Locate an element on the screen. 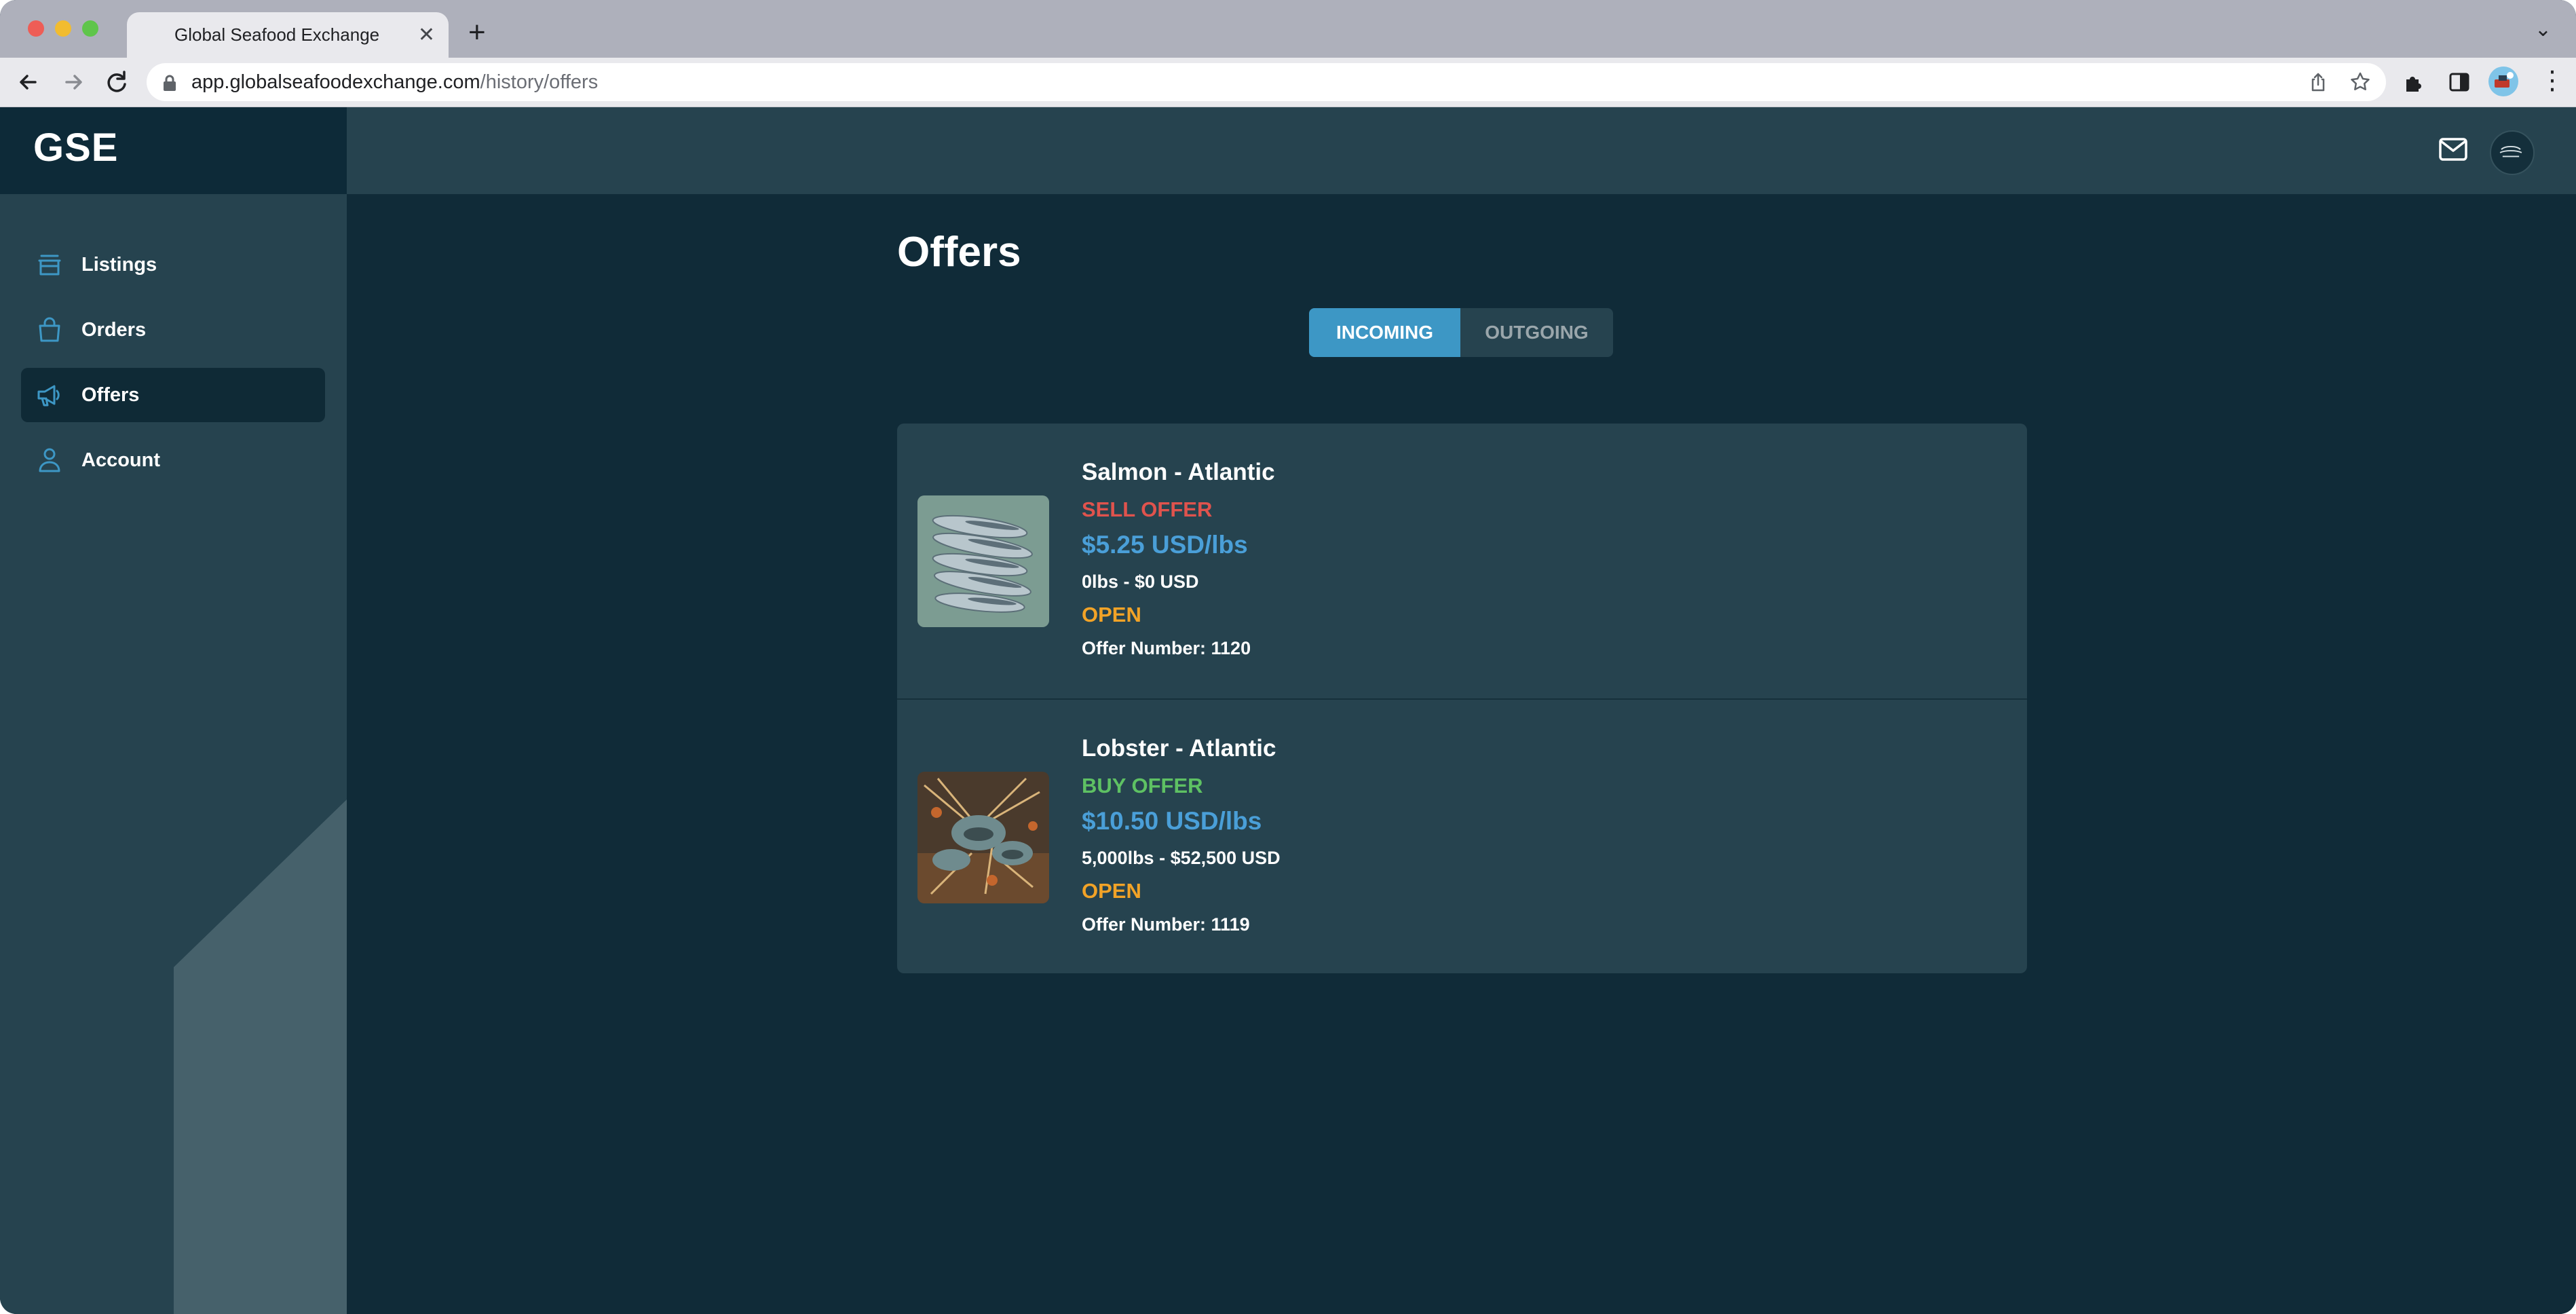 The height and width of the screenshot is (1314, 2576). sidebar-item-label: Listings is located at coordinates (119, 265).